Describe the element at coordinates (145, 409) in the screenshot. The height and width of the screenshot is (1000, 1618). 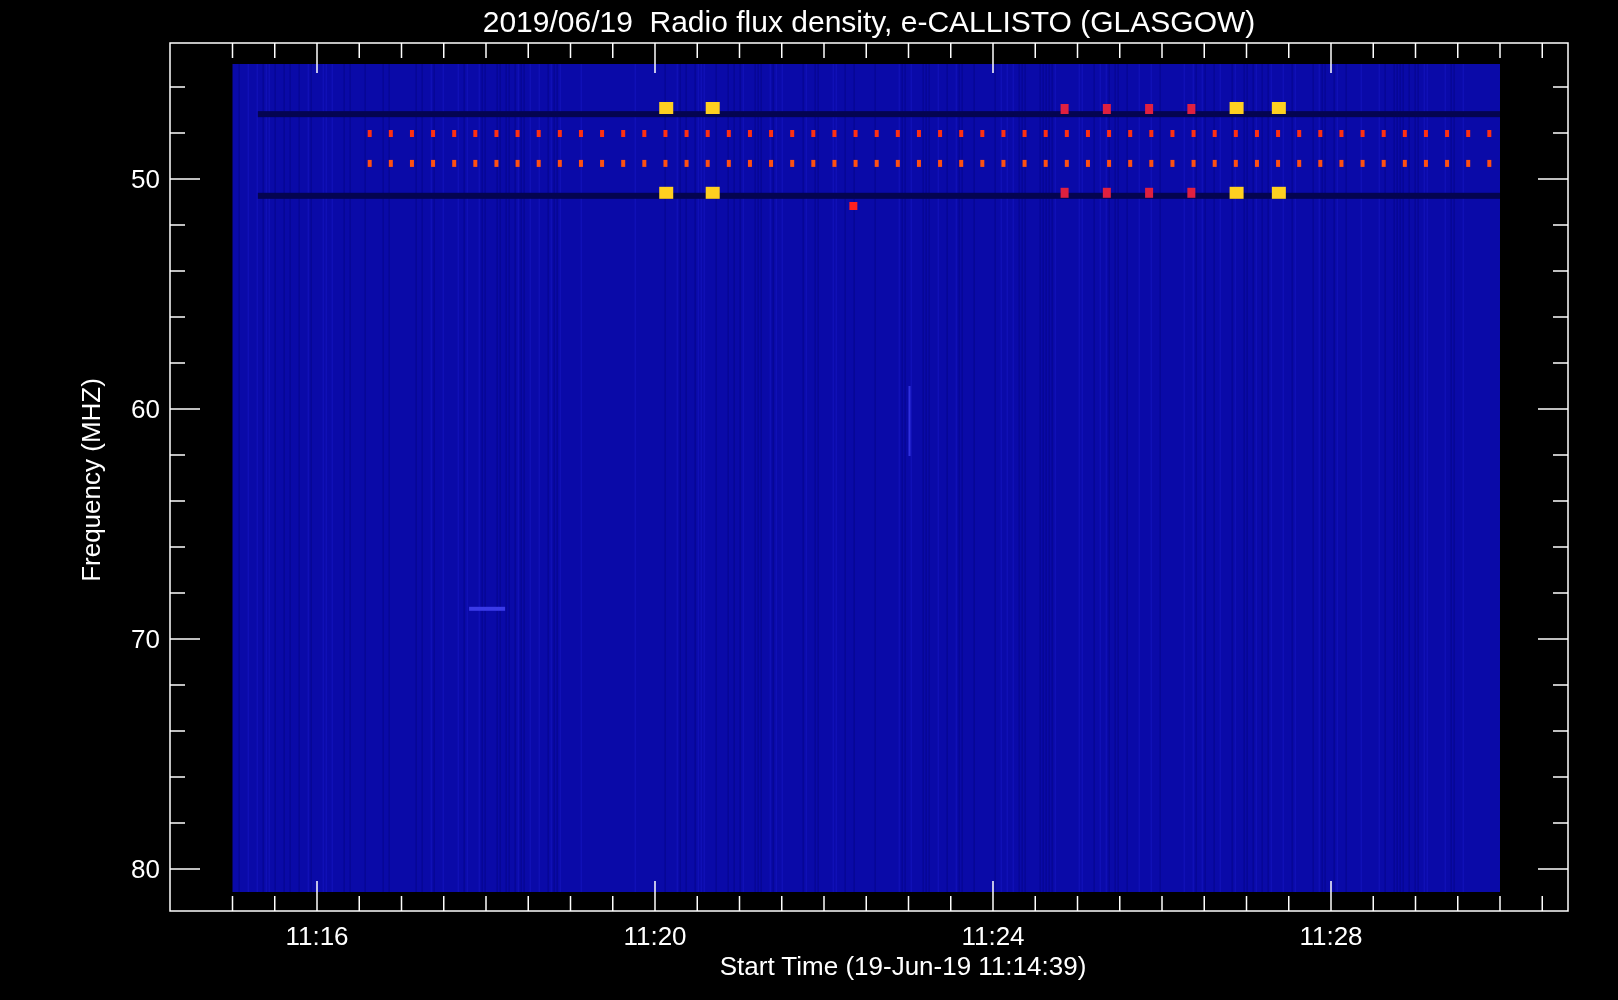
I see `tick-label: 60` at that location.